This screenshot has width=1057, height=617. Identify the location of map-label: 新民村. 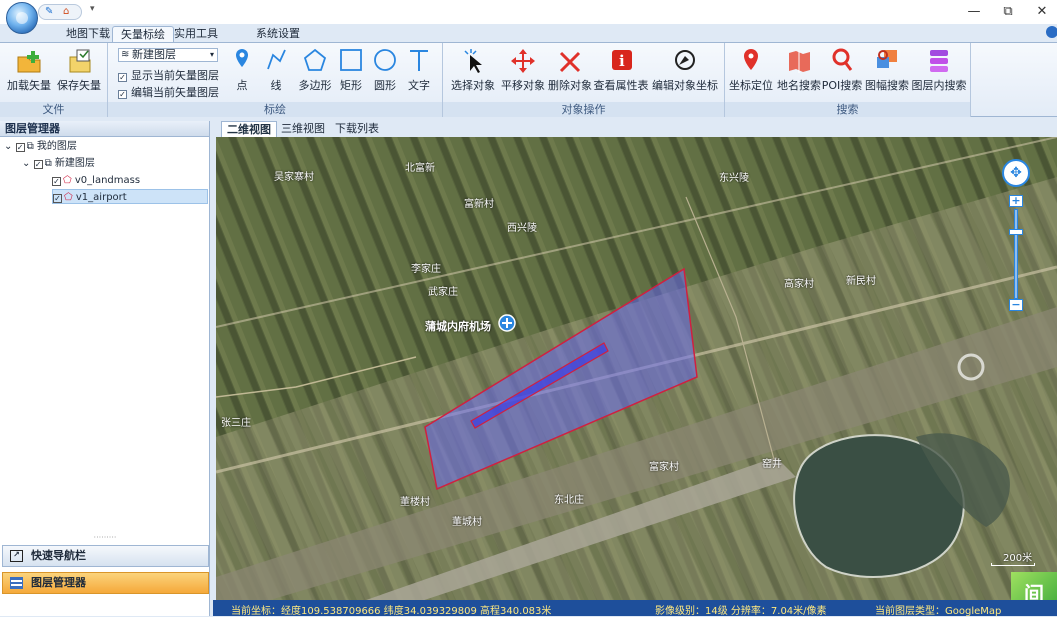
(861, 281).